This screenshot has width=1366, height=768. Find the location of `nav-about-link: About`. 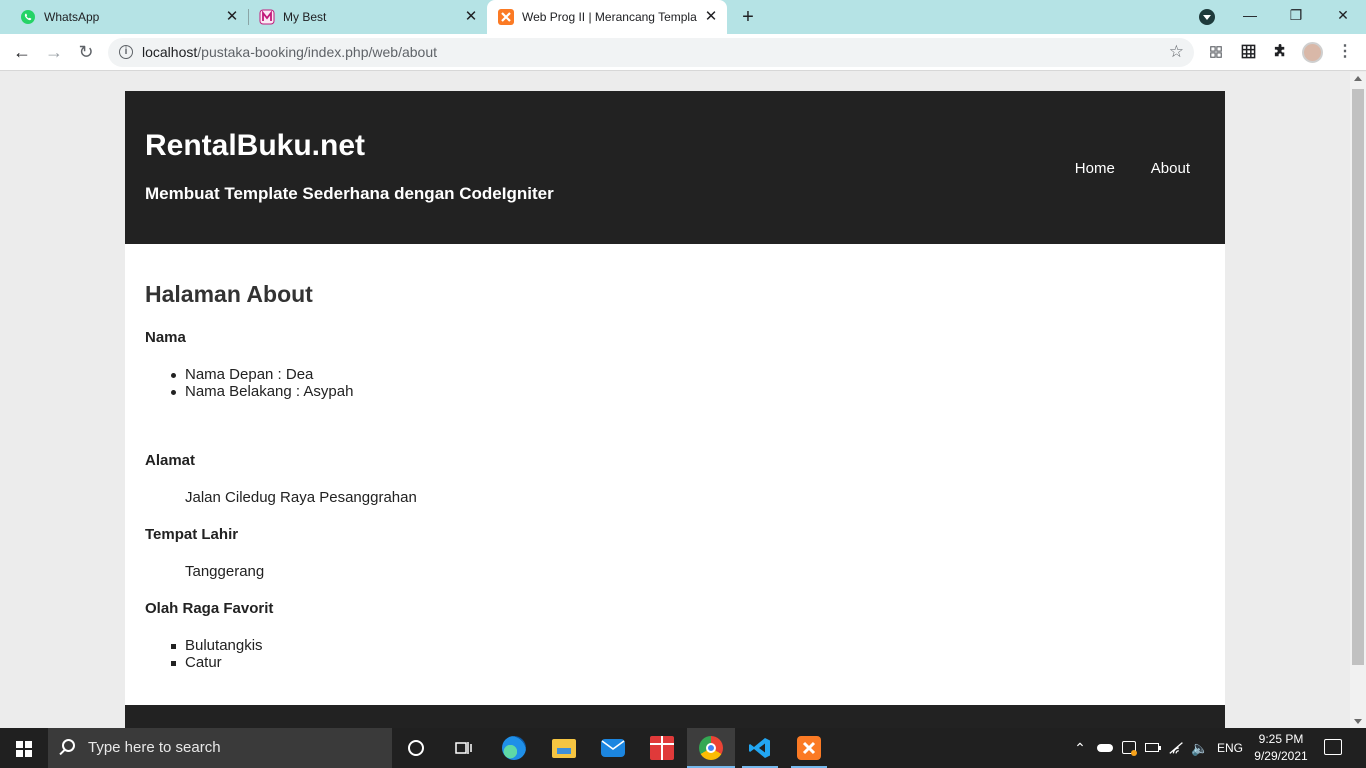

nav-about-link: About is located at coordinates (1170, 168).